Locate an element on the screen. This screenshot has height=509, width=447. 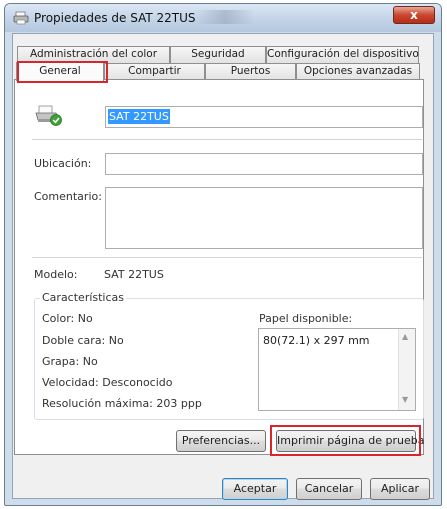
apply-button: Aplicar is located at coordinates (400, 489).